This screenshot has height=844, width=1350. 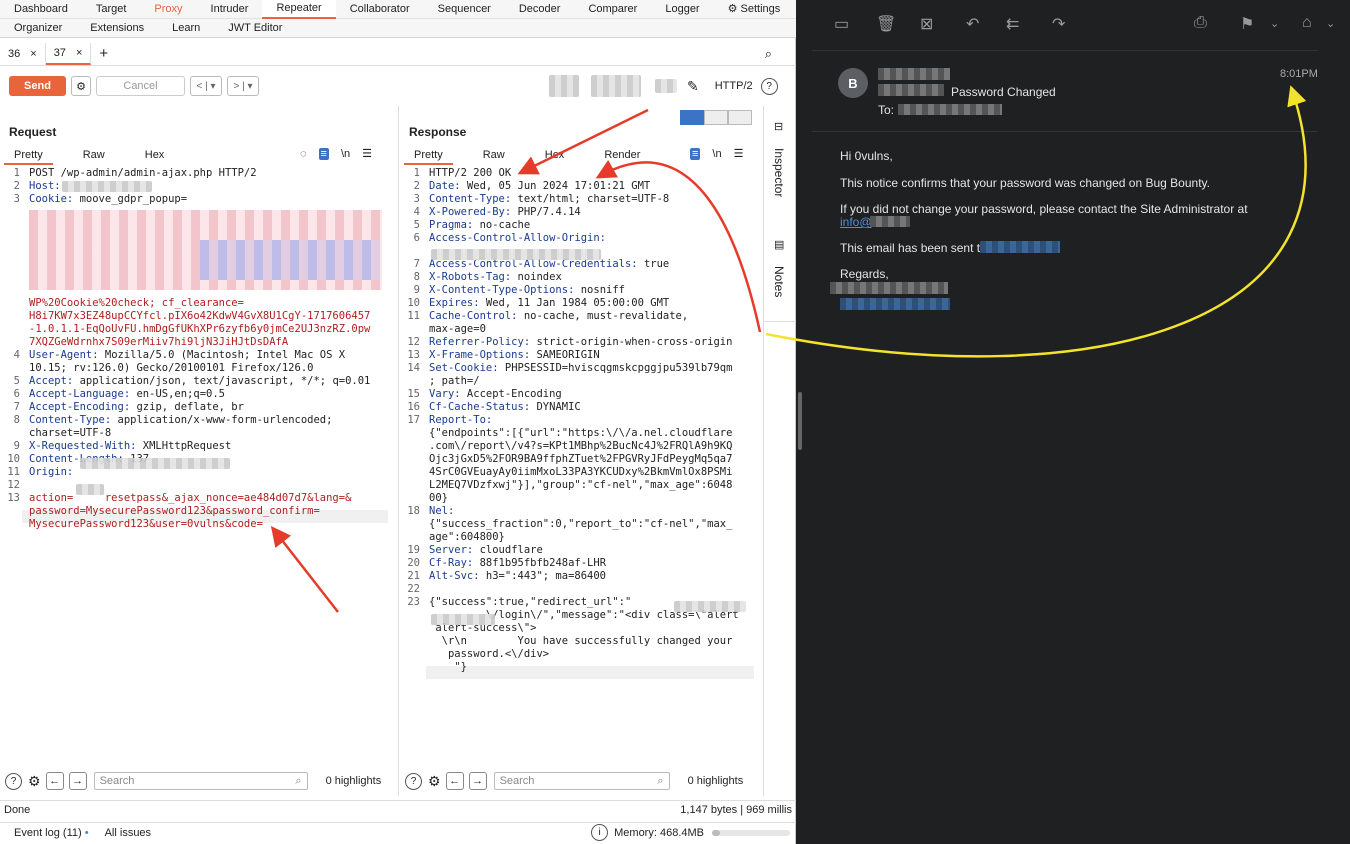 What do you see at coordinates (51, 833) in the screenshot?
I see `event-log-button: Event log (11) •` at bounding box center [51, 833].